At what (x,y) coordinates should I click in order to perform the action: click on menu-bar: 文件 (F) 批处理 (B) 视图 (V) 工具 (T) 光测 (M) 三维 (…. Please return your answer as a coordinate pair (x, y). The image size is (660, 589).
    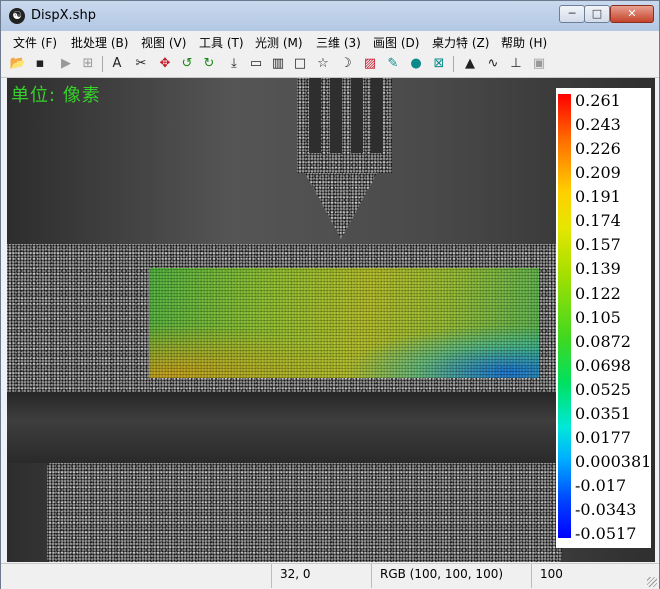
    Looking at the image, I should click on (330, 41).